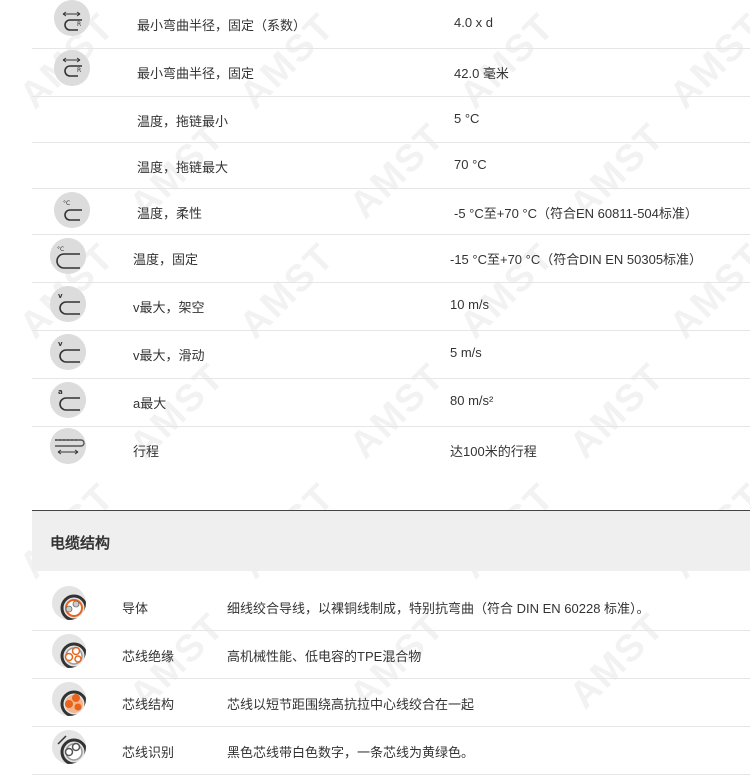 The height and width of the screenshot is (775, 750). What do you see at coordinates (576, 213) in the screenshot?
I see `property-value: -5 °C至+70 °C（符合EN 60811-504标准）` at bounding box center [576, 213].